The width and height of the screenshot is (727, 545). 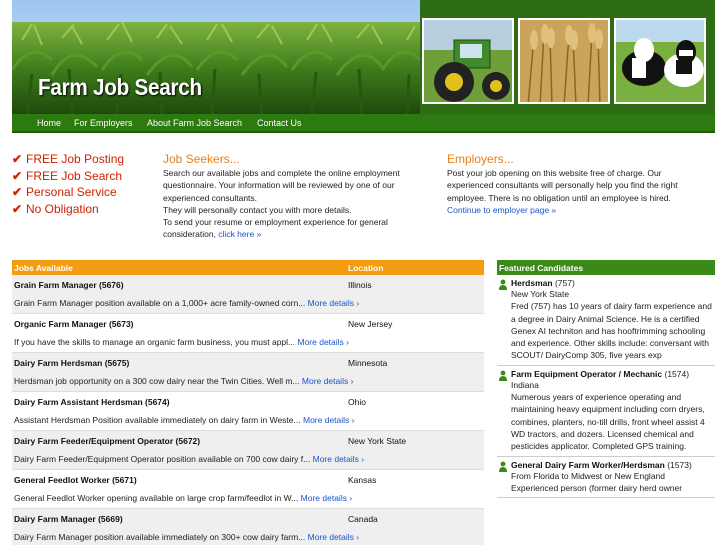 What do you see at coordinates (564, 61) in the screenshot?
I see `wheat-photo` at bounding box center [564, 61].